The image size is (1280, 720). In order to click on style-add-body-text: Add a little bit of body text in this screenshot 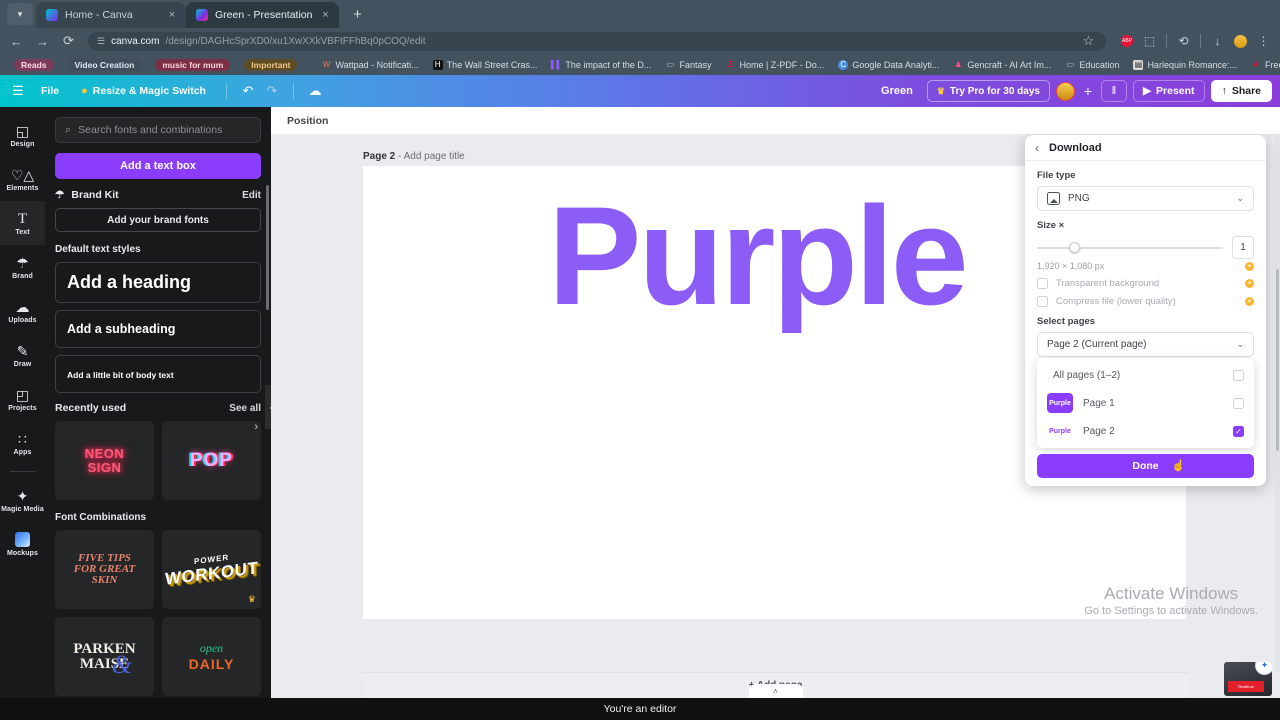, I will do `click(158, 374)`.